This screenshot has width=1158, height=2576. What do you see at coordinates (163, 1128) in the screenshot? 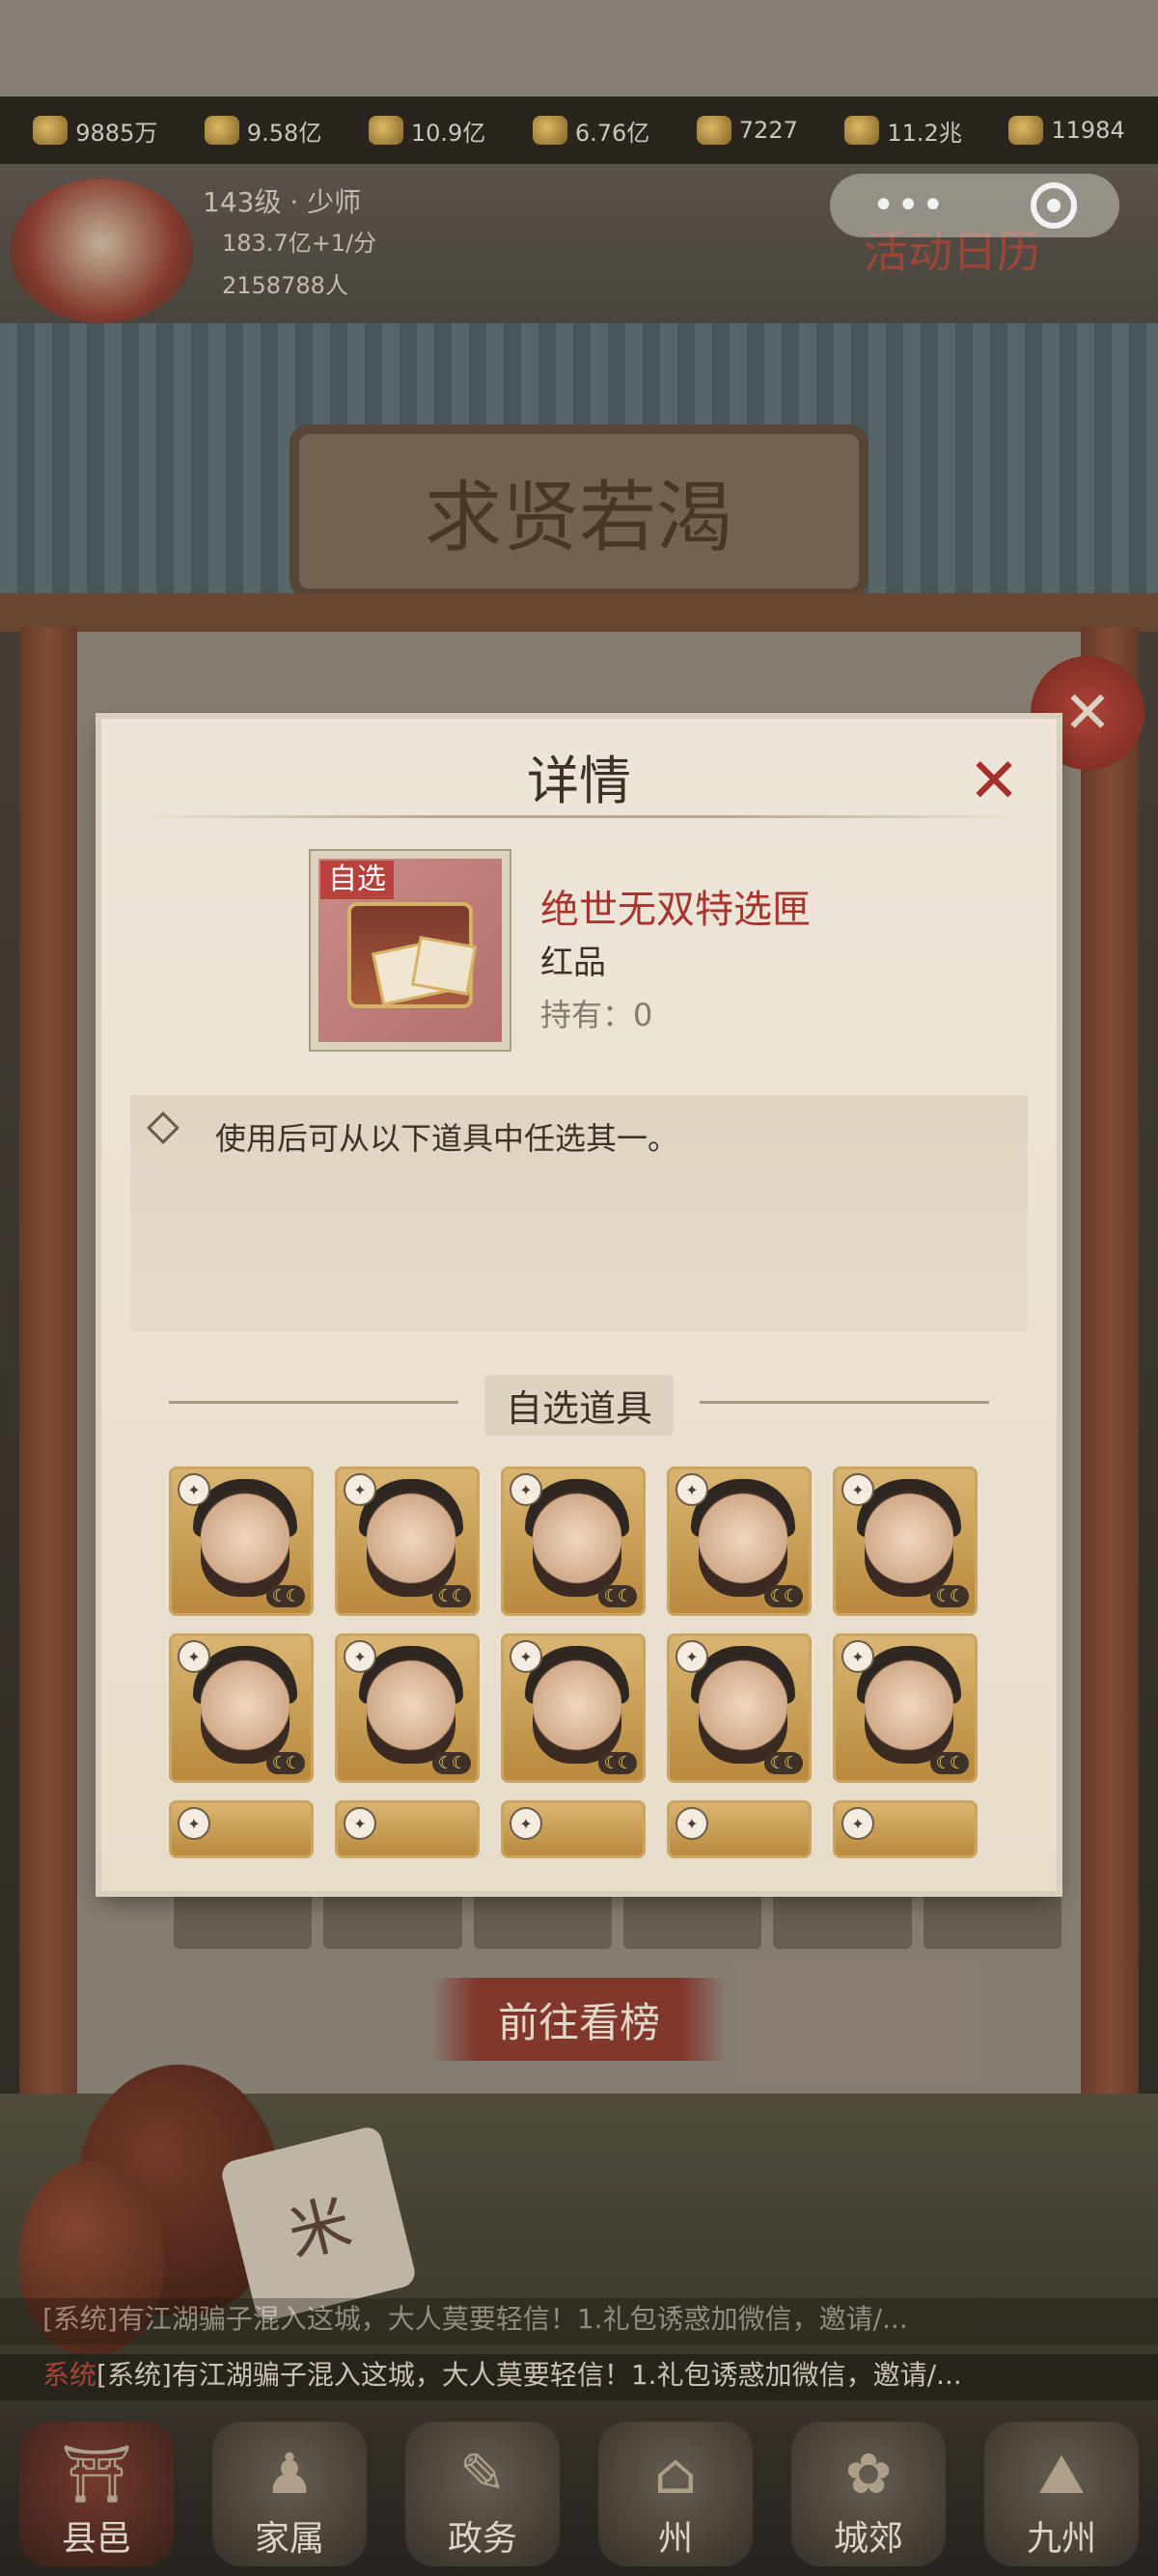
I see `diamond-bullet-icon` at bounding box center [163, 1128].